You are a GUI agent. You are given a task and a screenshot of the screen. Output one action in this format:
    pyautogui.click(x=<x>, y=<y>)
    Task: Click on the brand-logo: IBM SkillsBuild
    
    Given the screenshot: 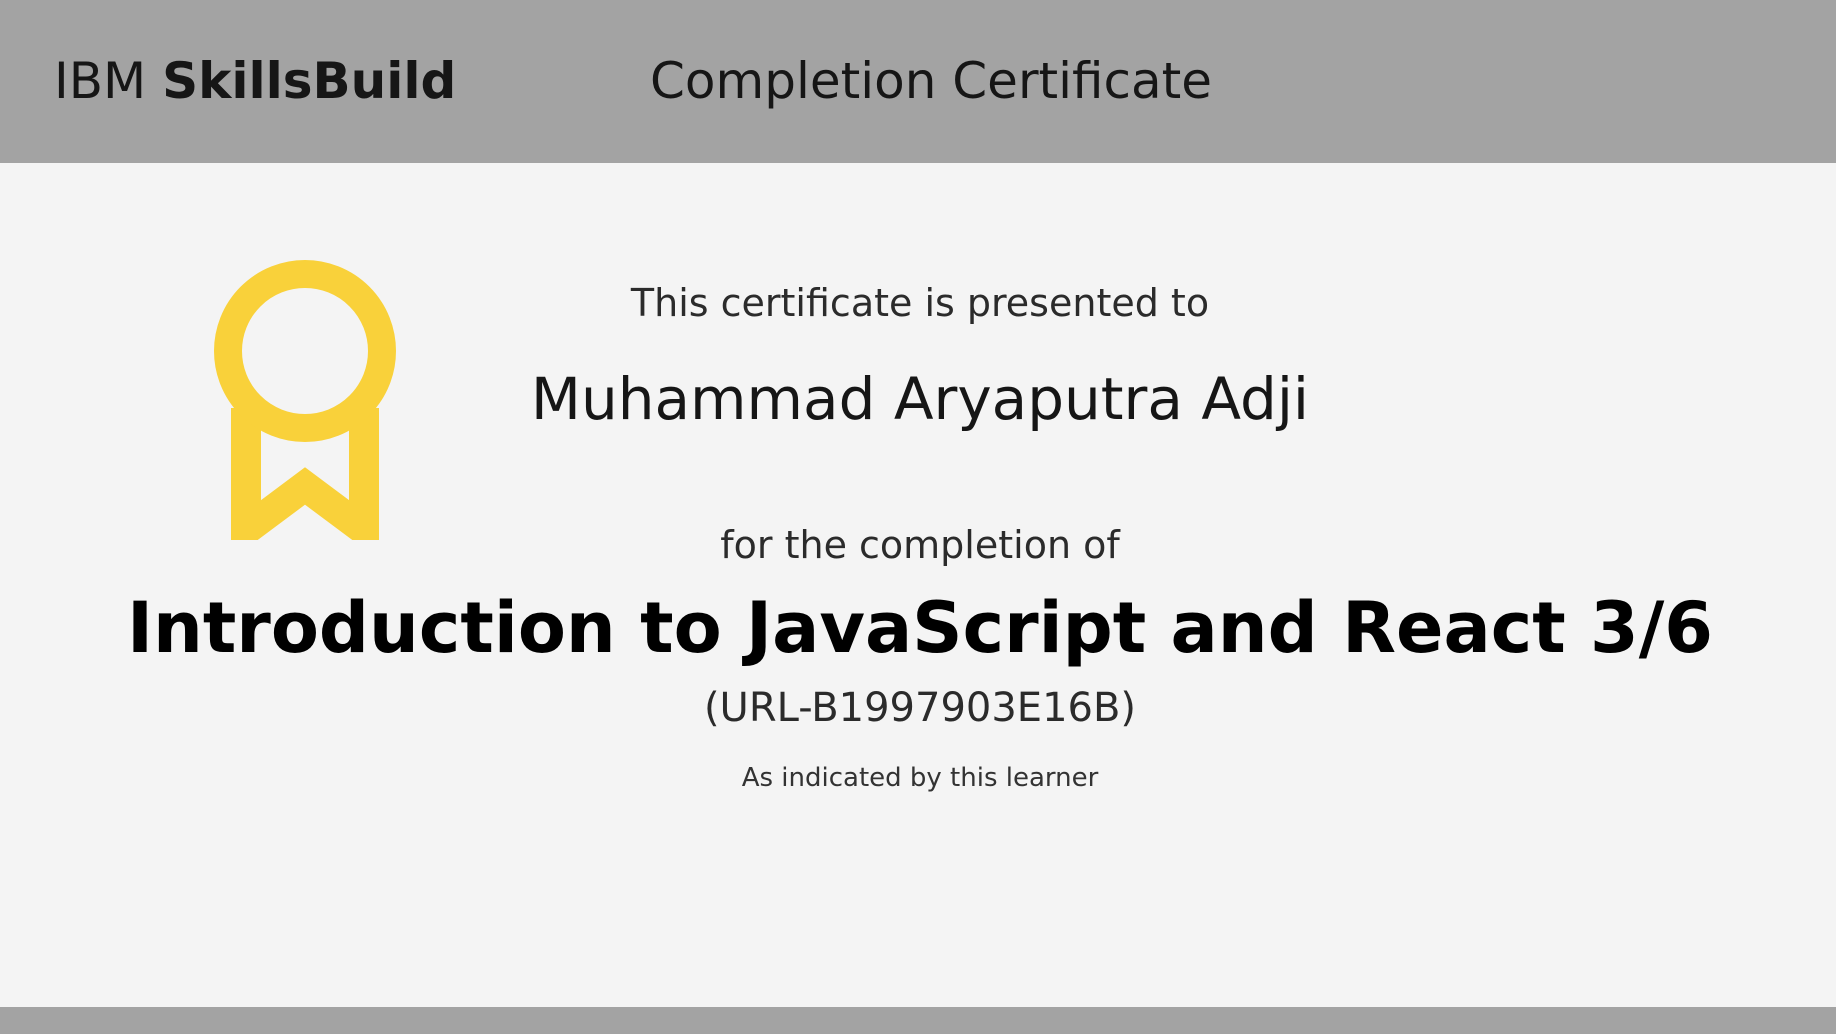 What is the action you would take?
    pyautogui.click(x=255, y=81)
    